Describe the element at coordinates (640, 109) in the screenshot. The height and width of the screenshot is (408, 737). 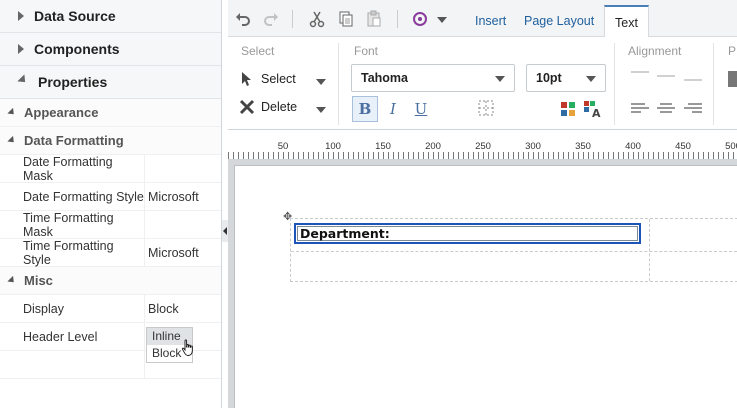
I see `align-left-icon` at that location.